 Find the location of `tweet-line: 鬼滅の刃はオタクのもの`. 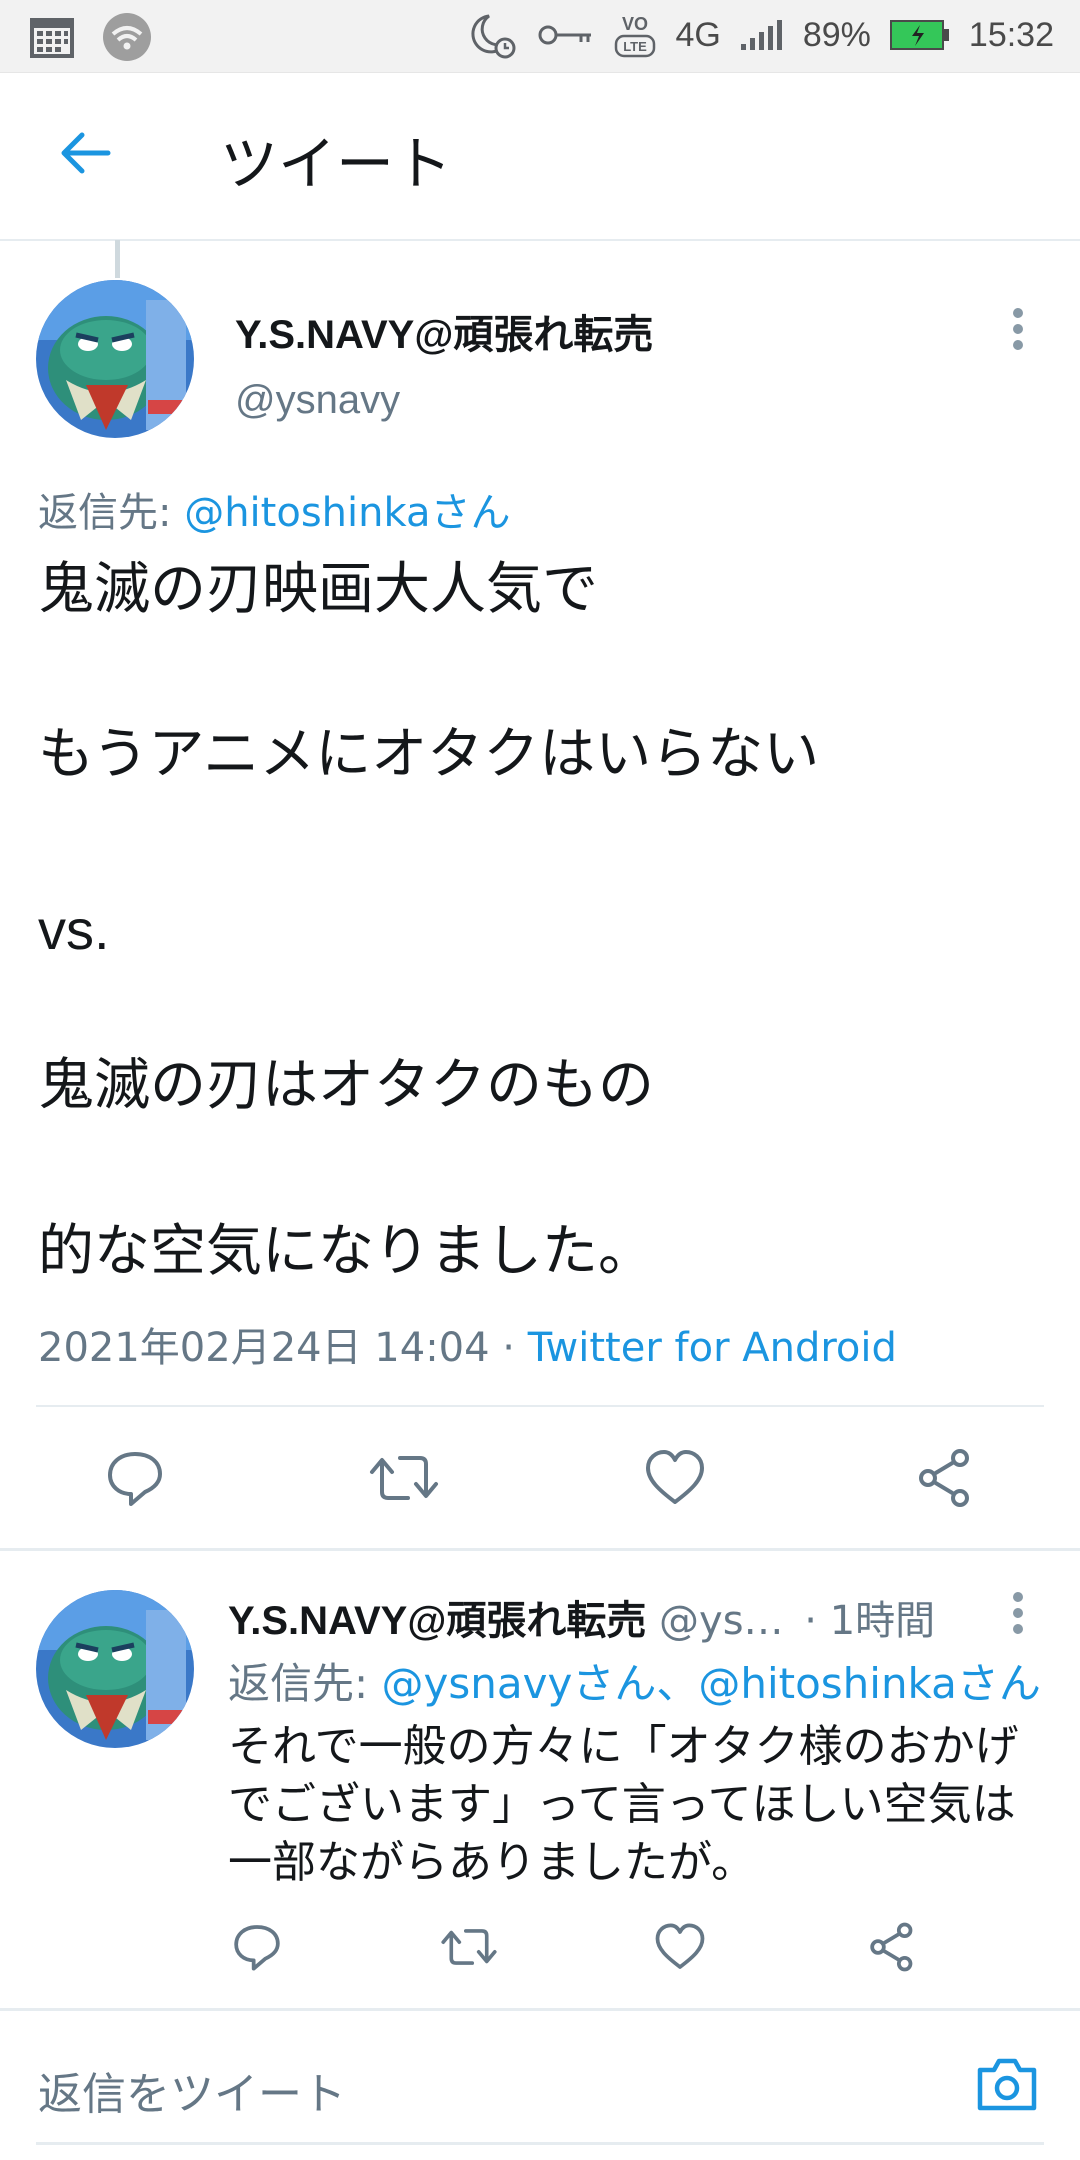

tweet-line: 鬼滅の刃はオタクのもの is located at coordinates (346, 1085).